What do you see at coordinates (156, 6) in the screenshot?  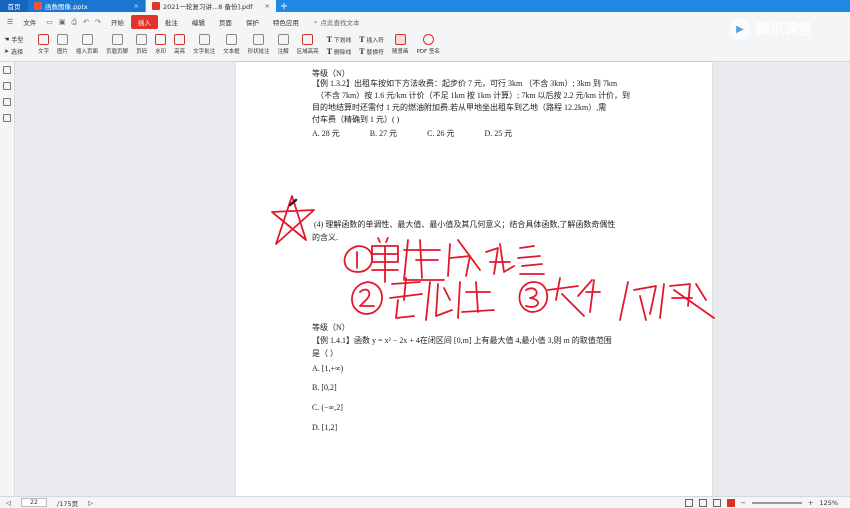 I see `pdf-file-icon` at bounding box center [156, 6].